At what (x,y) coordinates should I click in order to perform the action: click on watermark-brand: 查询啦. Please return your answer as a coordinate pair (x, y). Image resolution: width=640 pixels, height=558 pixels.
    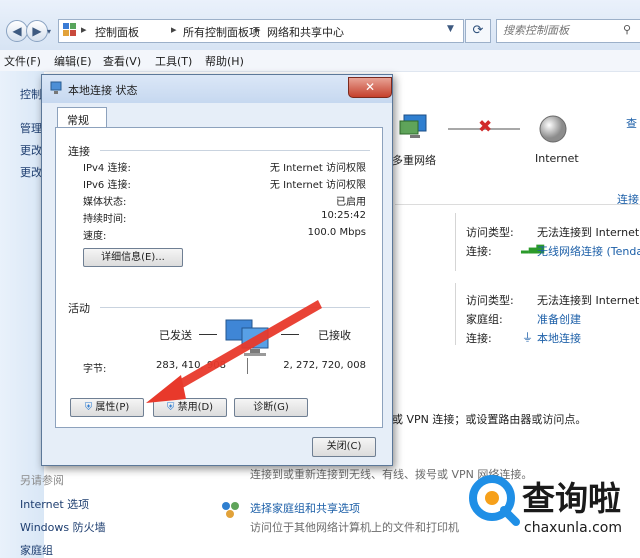
    Looking at the image, I should click on (571, 498).